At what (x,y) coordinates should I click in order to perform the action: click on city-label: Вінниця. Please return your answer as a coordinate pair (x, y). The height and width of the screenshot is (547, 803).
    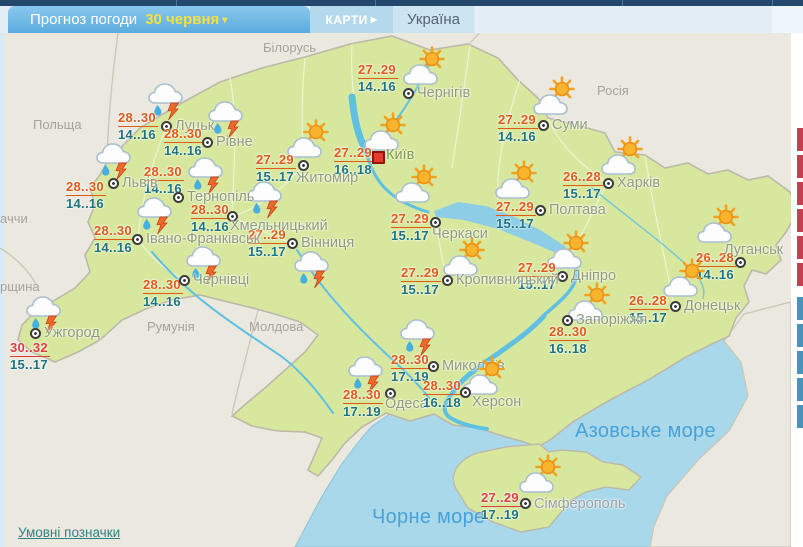
    Looking at the image, I should click on (327, 243).